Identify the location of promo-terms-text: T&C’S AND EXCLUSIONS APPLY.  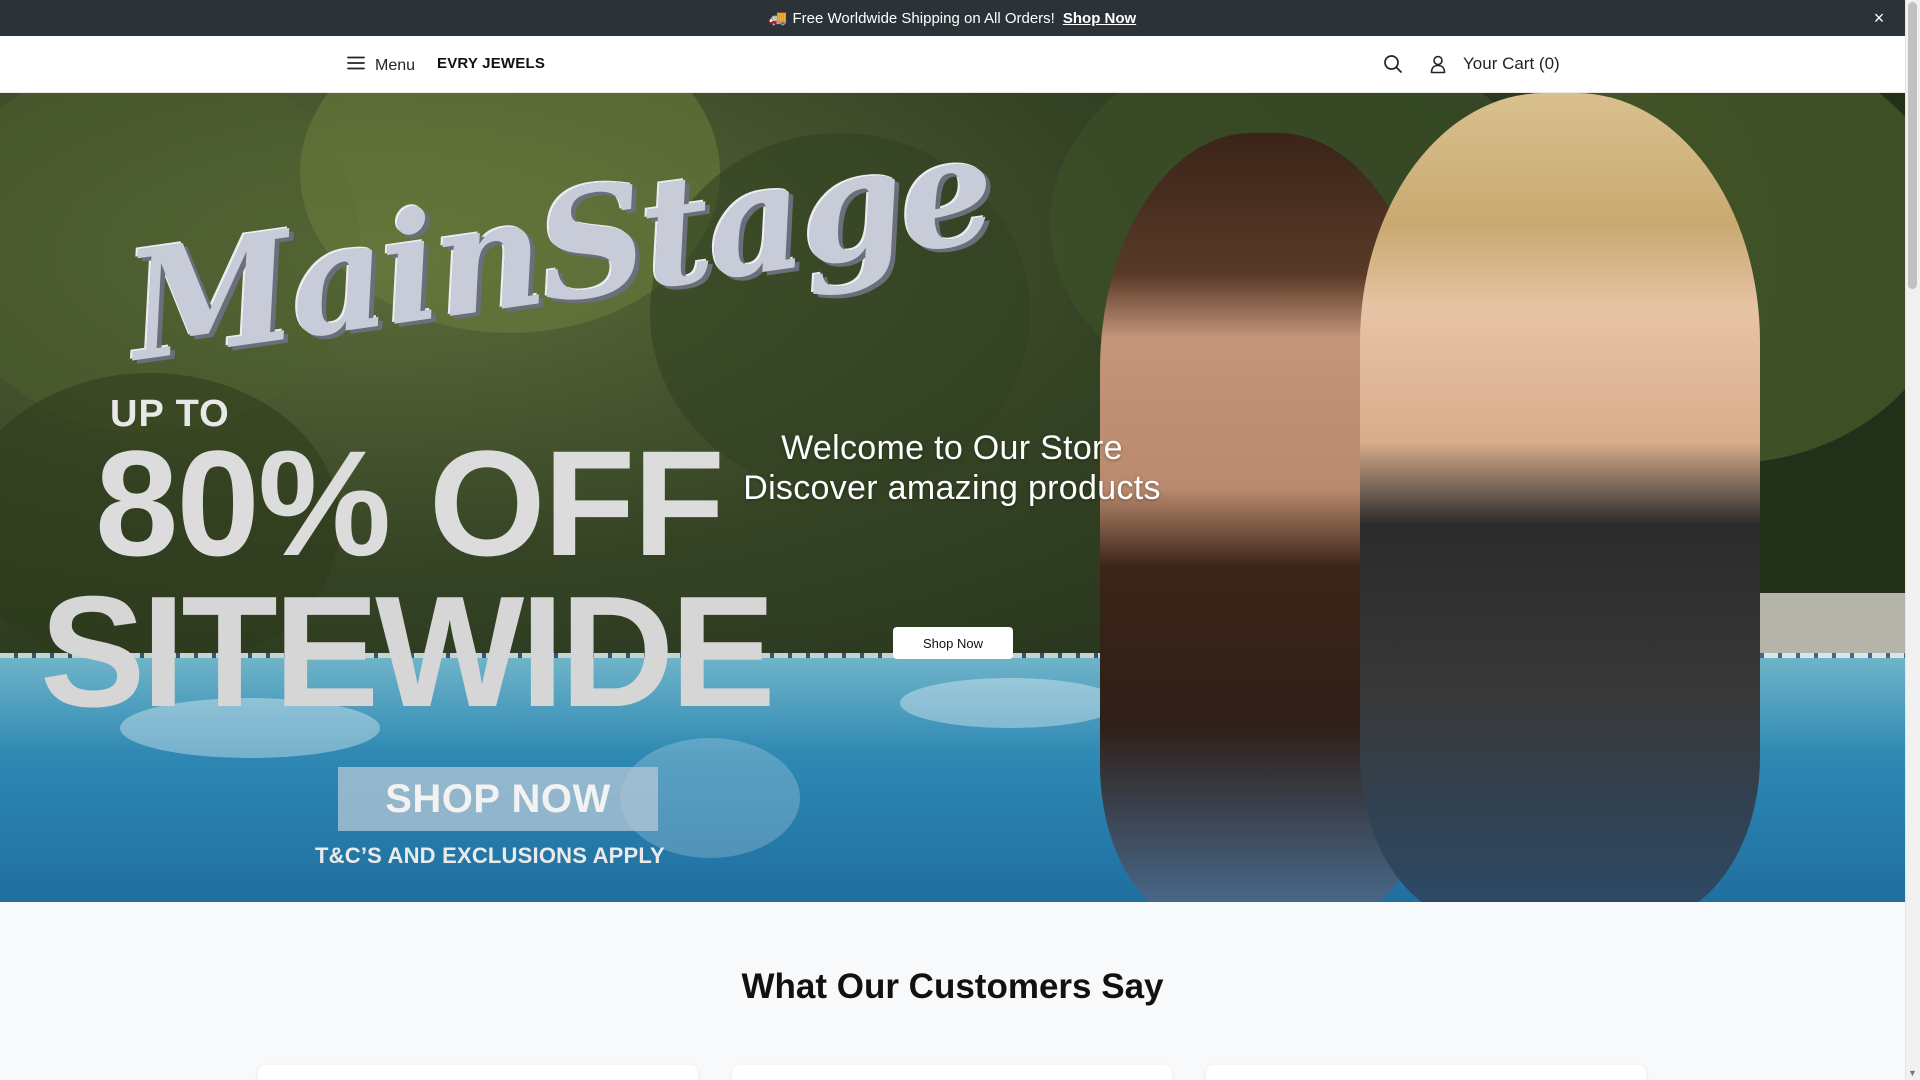
(490, 855).